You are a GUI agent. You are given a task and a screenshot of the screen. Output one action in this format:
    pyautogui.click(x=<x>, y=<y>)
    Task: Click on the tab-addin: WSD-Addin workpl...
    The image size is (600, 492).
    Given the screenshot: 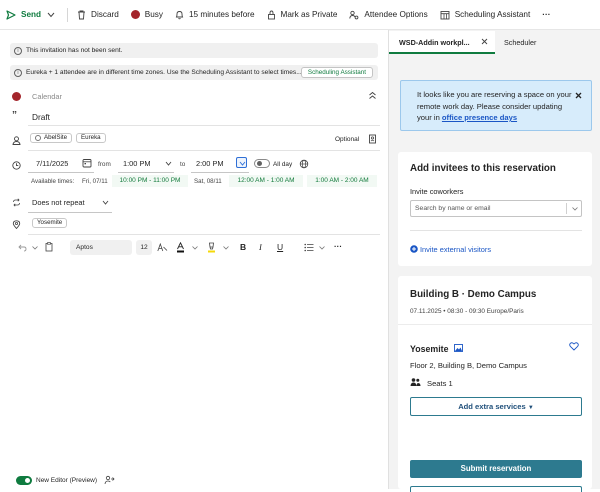 What is the action you would take?
    pyautogui.click(x=442, y=42)
    